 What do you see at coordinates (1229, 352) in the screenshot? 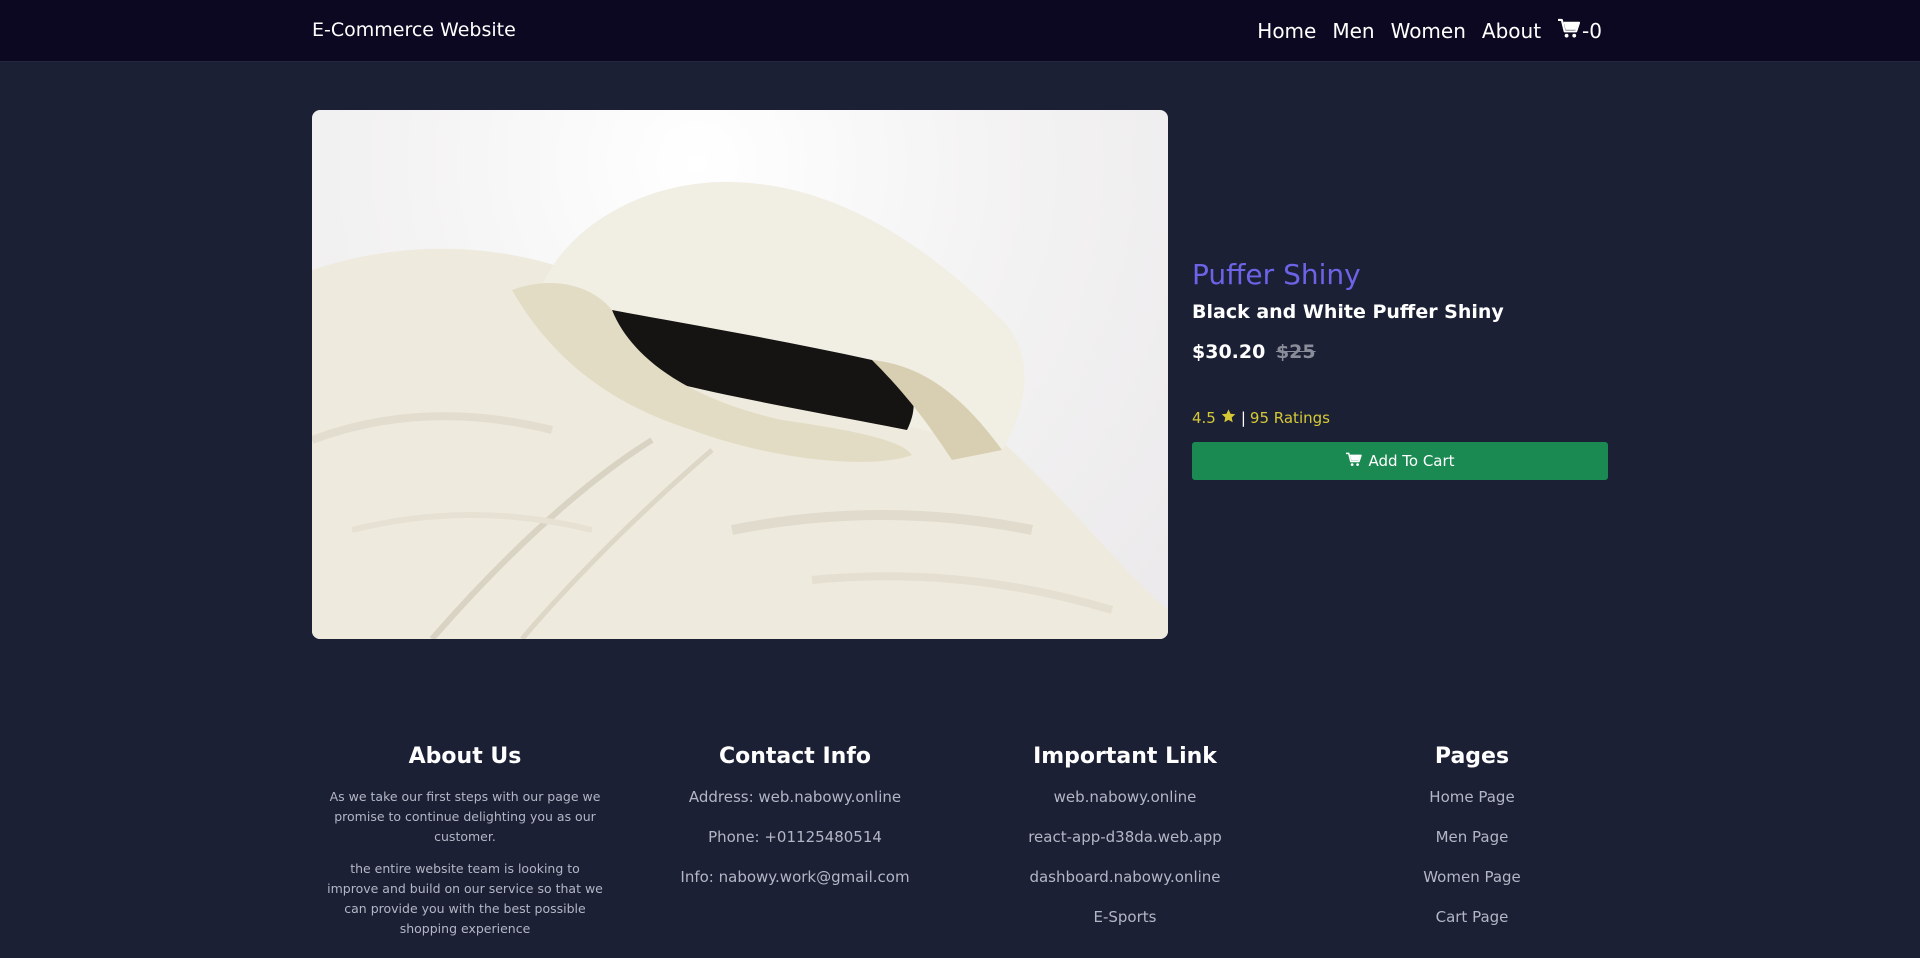
I see `current-price: $30.20` at bounding box center [1229, 352].